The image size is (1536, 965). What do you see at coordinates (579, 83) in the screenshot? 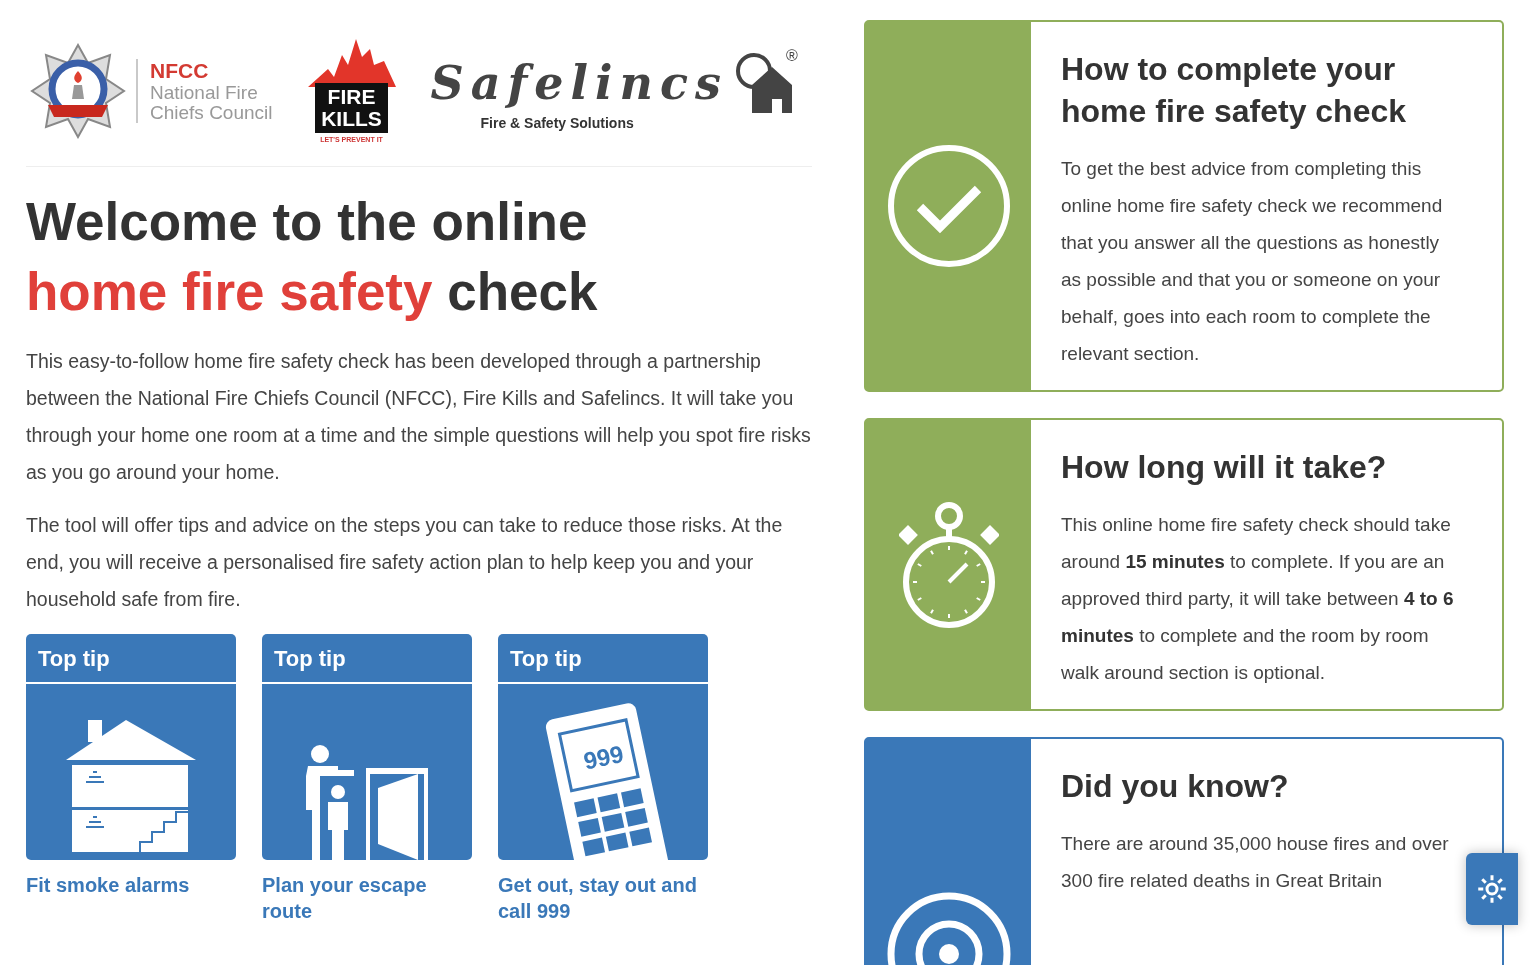
I see `safelincs-wordmark: Safelincs` at bounding box center [579, 83].